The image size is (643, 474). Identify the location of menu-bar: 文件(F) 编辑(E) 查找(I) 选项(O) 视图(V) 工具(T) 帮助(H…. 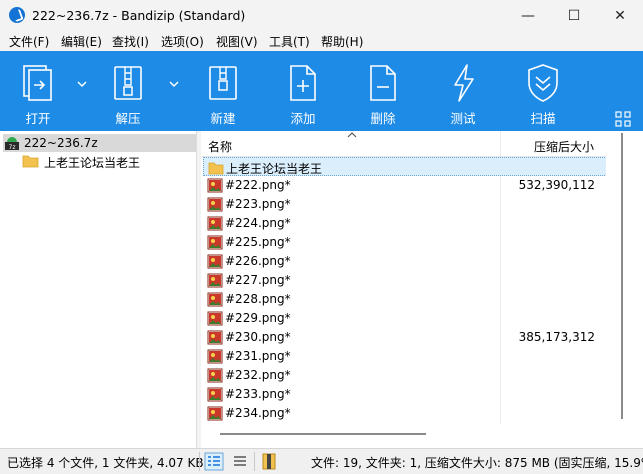
(321, 41).